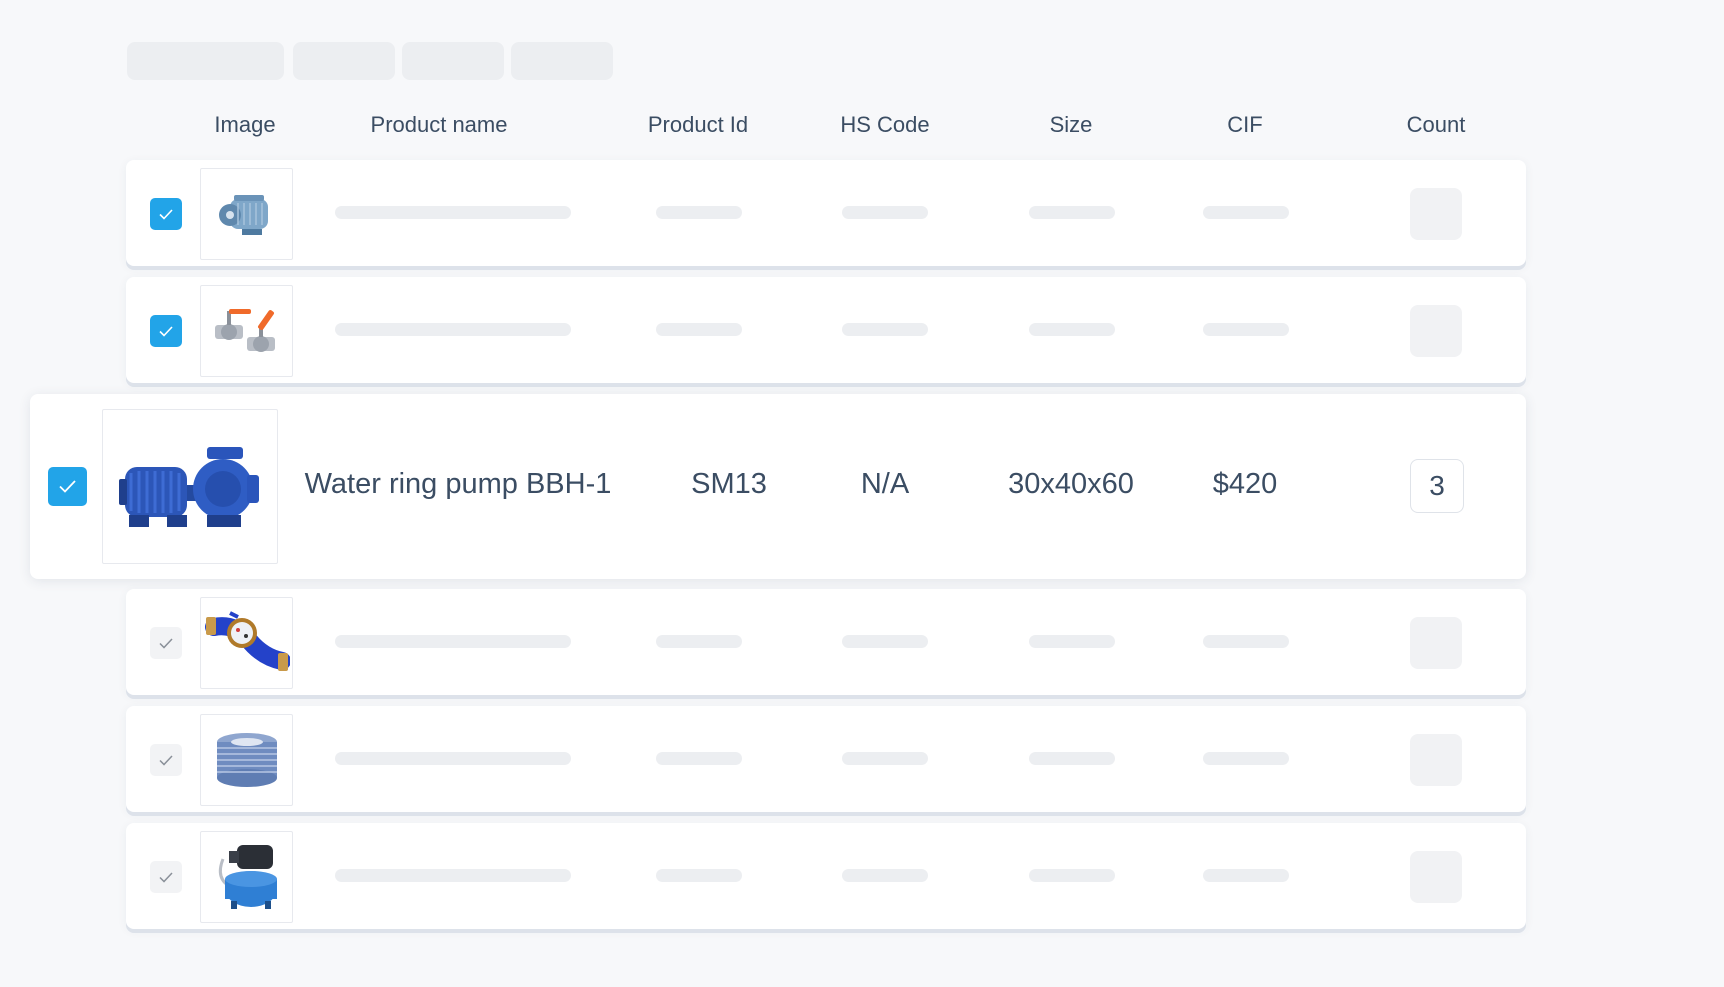 This screenshot has width=1724, height=987. Describe the element at coordinates (1437, 486) in the screenshot. I see `count-input: 3` at that location.